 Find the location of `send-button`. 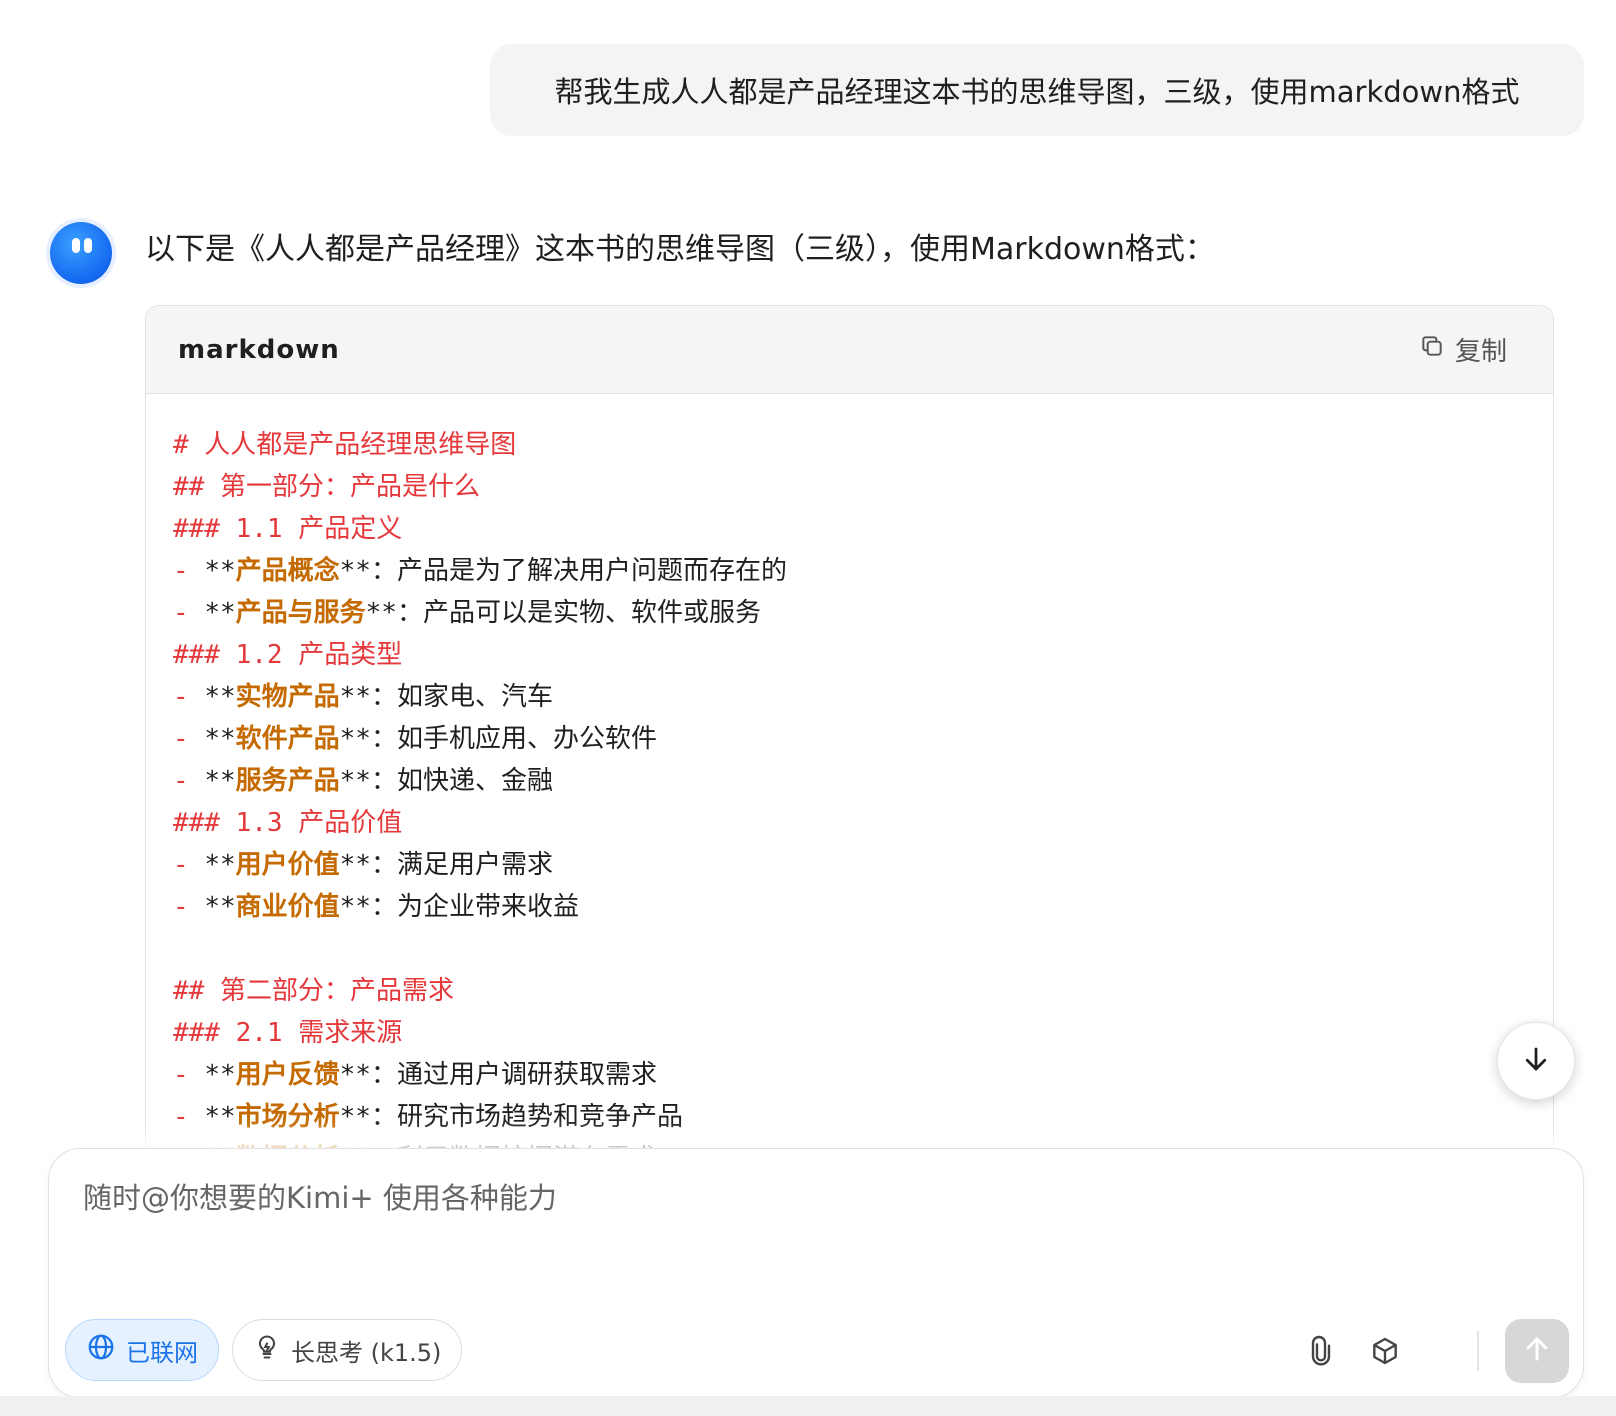

send-button is located at coordinates (1537, 1351).